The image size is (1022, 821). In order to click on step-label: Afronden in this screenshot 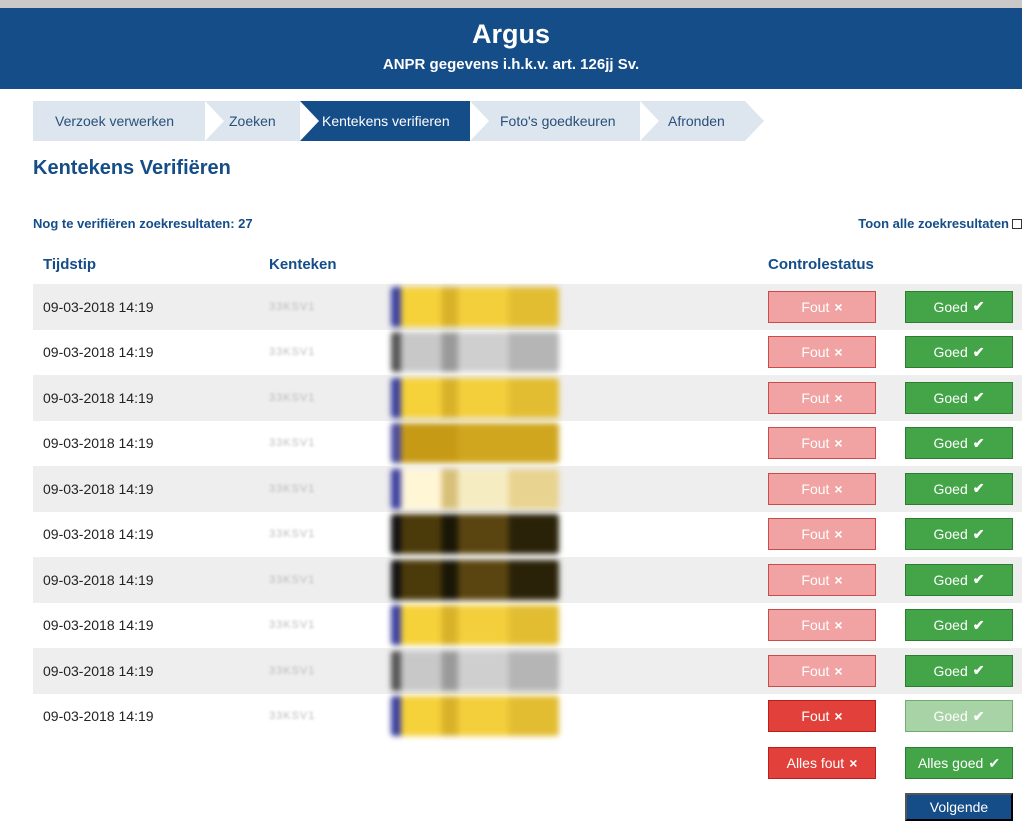, I will do `click(696, 121)`.